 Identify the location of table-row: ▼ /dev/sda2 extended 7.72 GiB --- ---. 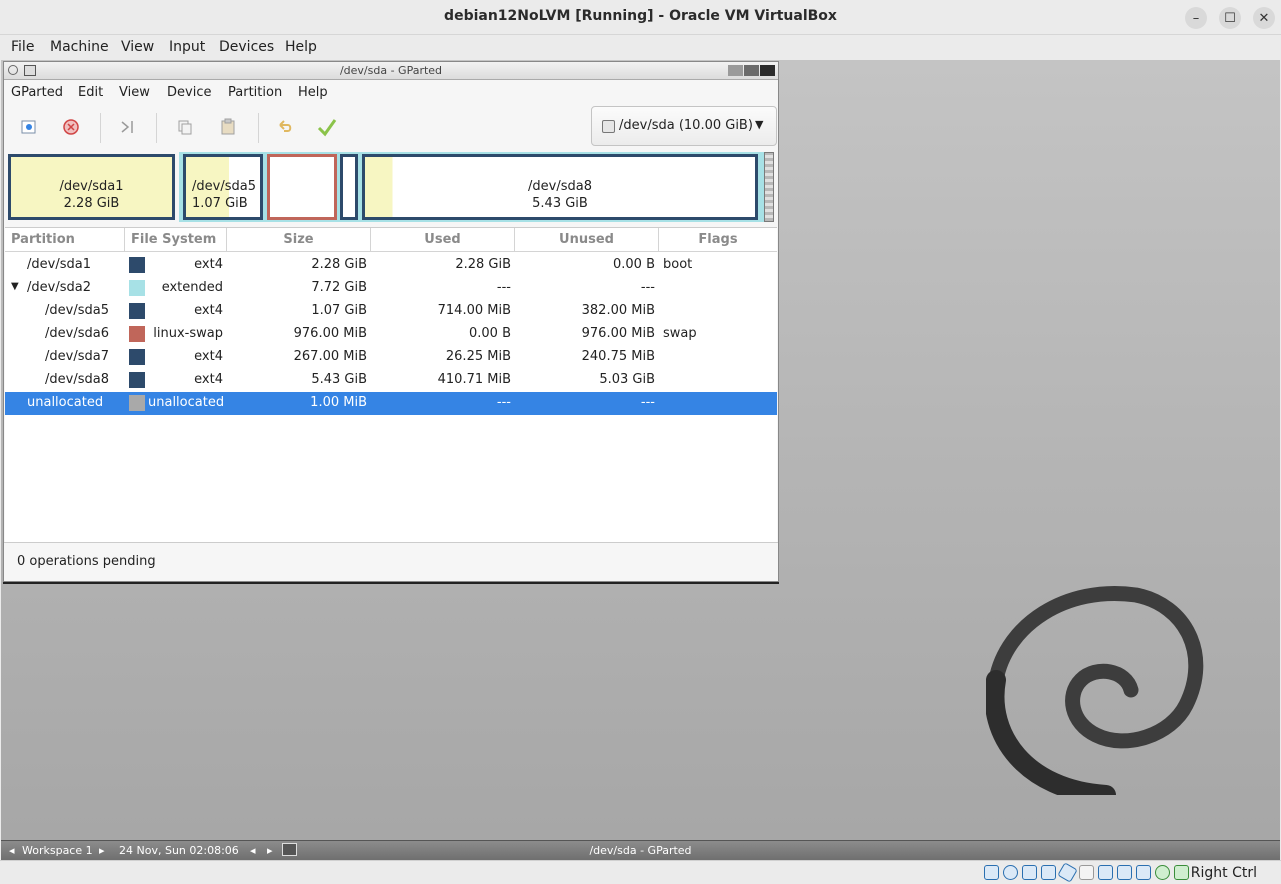
(391, 288).